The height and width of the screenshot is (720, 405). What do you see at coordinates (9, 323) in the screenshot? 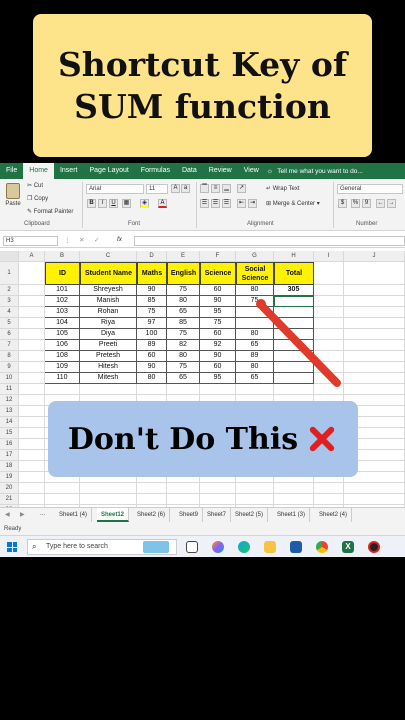
I see `row-header-5: 5` at bounding box center [9, 323].